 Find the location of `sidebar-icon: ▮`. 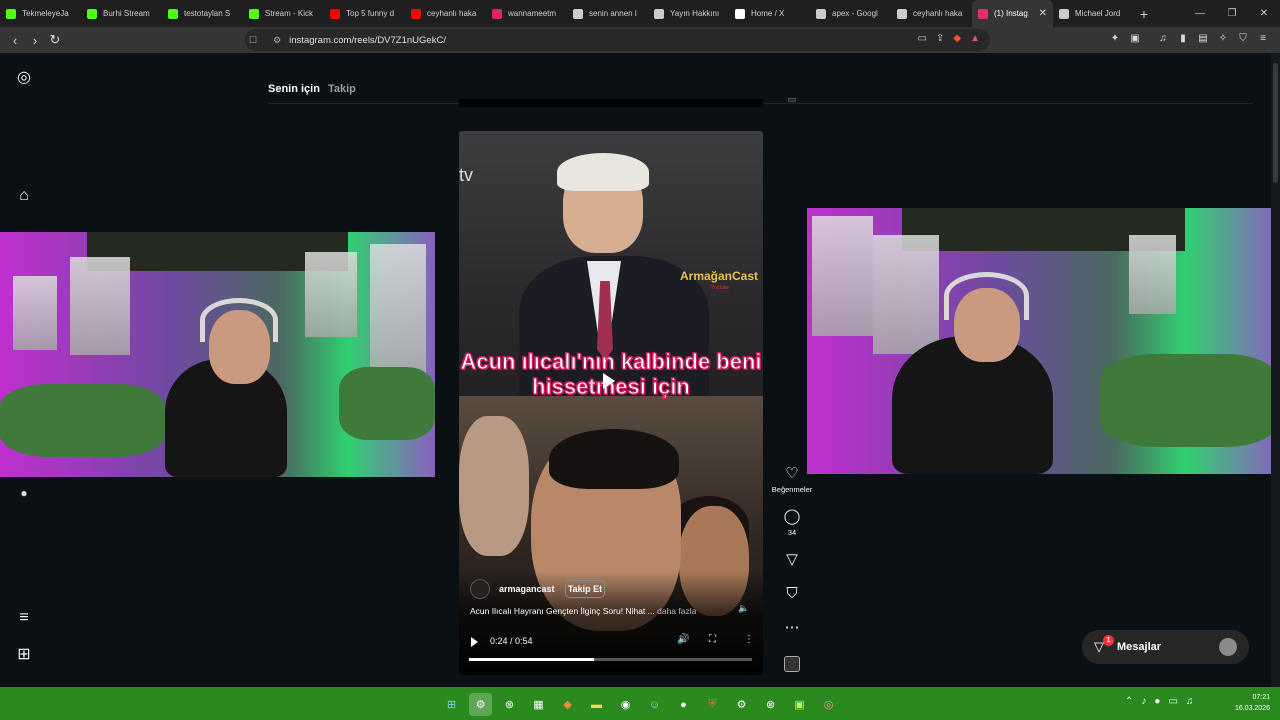

sidebar-icon: ▮ is located at coordinates (1183, 38).